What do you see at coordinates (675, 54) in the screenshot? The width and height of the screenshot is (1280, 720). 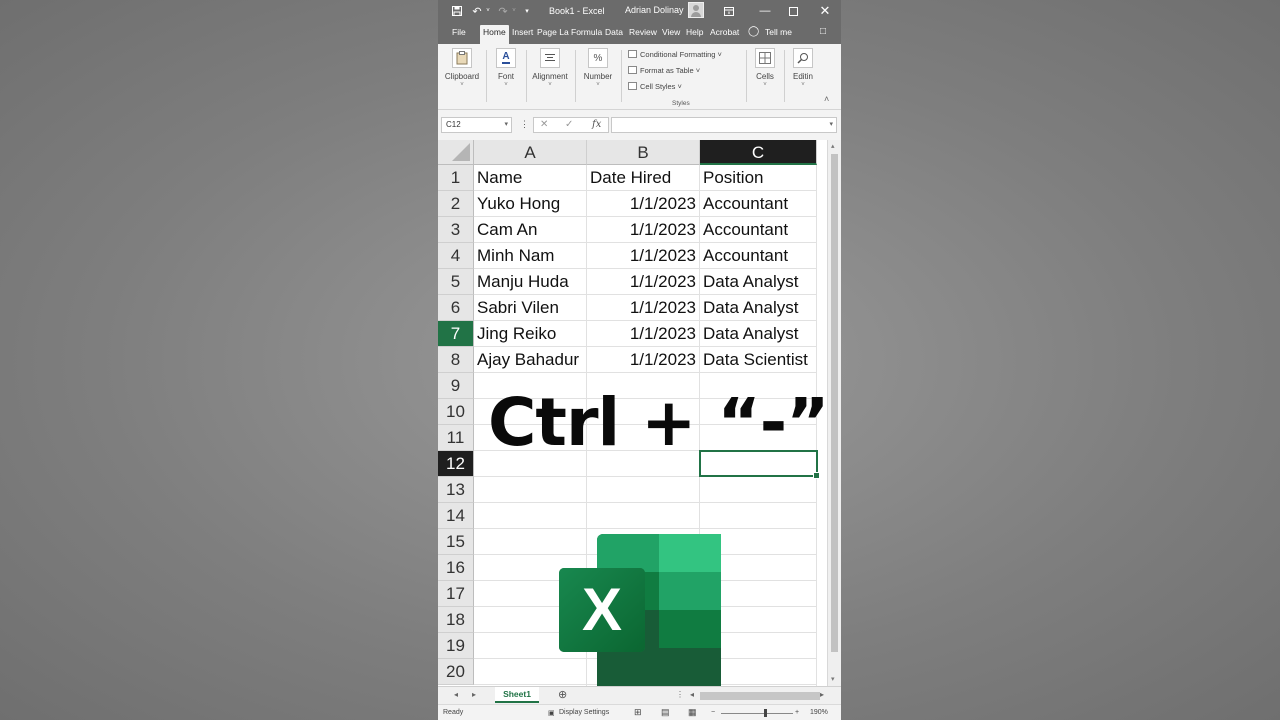 I see `conditional-formatting-button: Conditional Formatting ˅` at bounding box center [675, 54].